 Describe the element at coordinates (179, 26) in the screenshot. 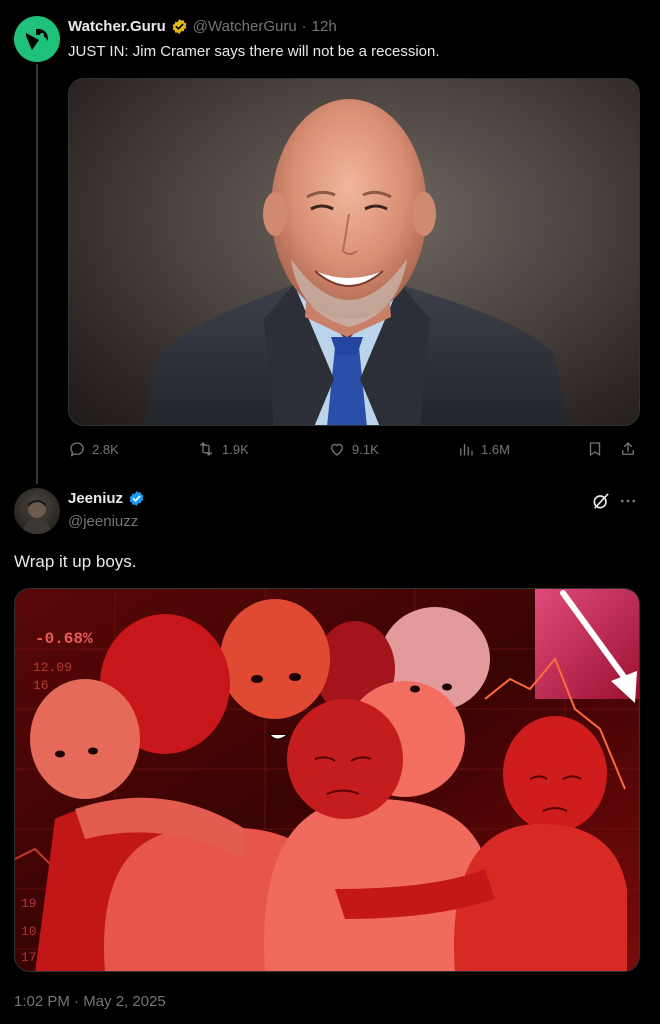

I see `verified-gold-icon` at that location.